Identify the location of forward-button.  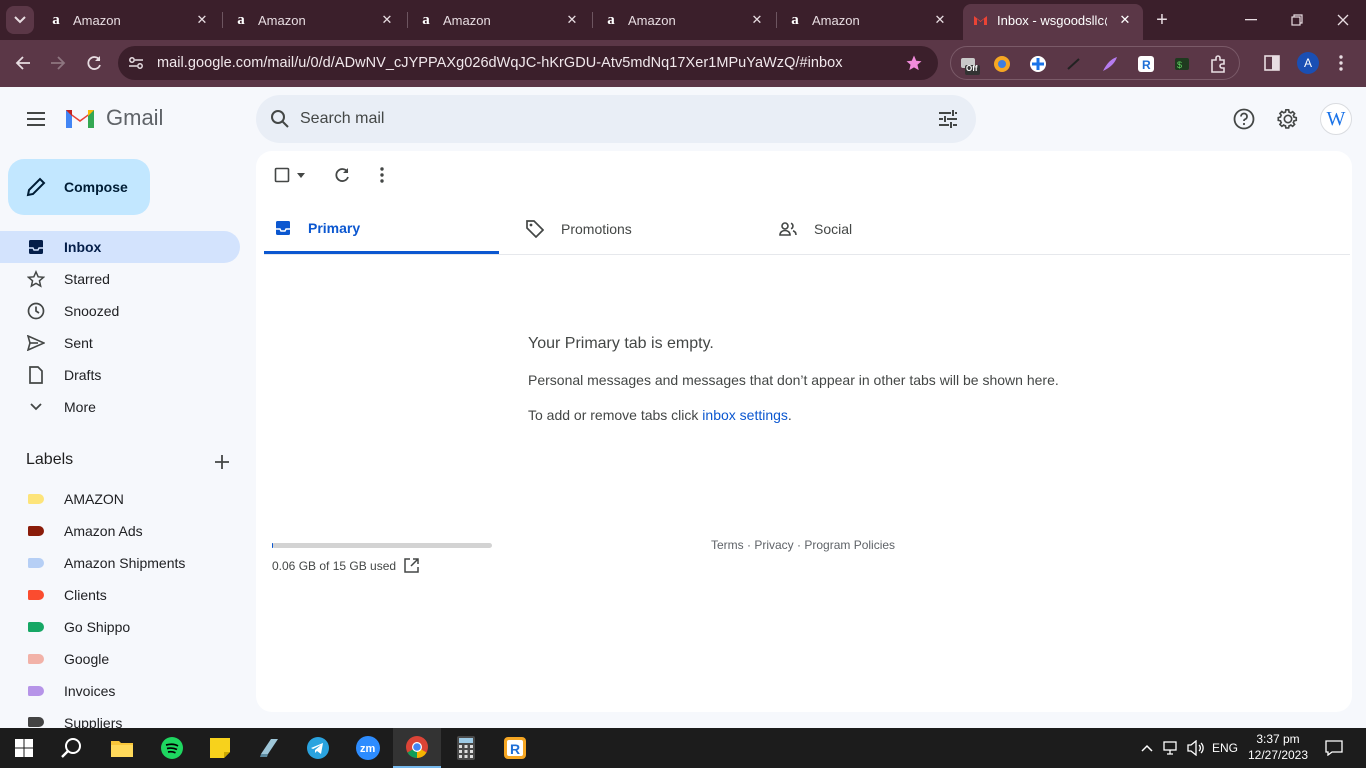
(58, 63).